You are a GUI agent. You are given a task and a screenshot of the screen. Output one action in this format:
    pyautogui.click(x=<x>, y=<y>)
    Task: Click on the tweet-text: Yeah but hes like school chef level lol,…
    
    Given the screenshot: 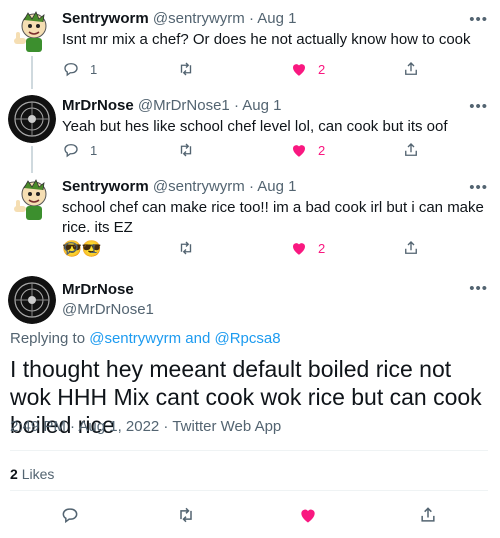 What is the action you would take?
    pyautogui.click(x=255, y=126)
    